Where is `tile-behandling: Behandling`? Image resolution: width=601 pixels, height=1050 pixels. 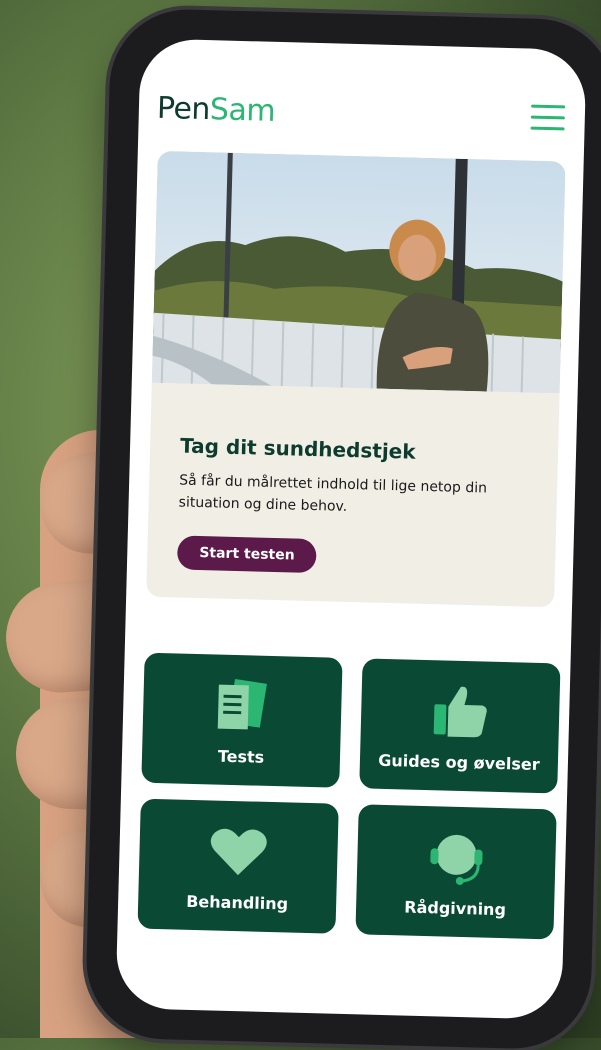
tile-behandling: Behandling is located at coordinates (238, 866).